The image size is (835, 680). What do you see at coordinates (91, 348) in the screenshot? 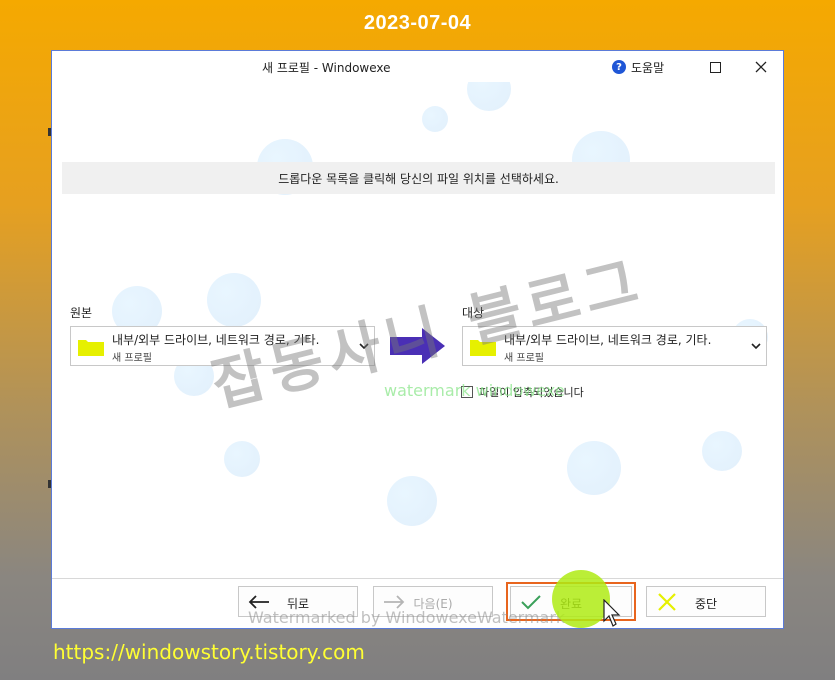
I see `folder-icon` at bounding box center [91, 348].